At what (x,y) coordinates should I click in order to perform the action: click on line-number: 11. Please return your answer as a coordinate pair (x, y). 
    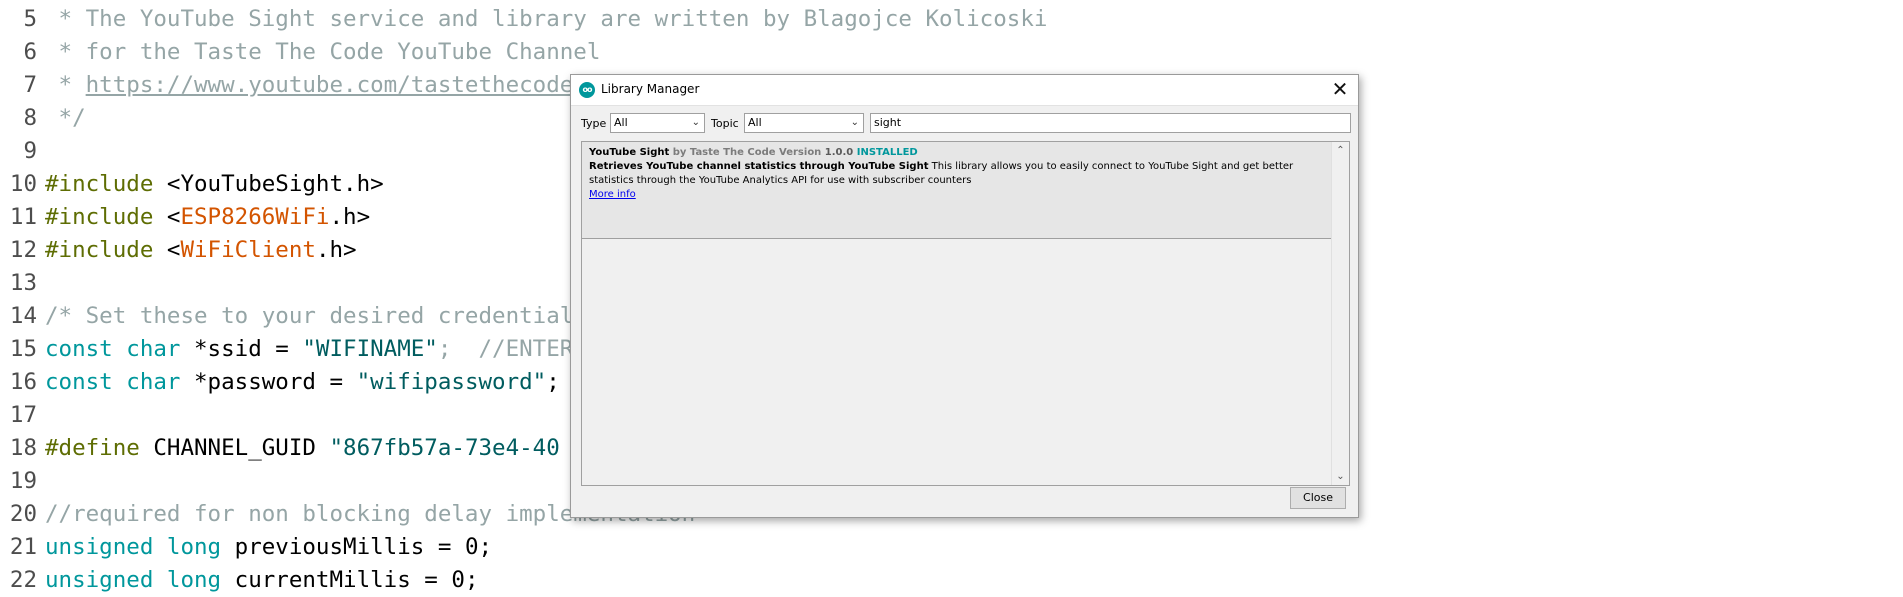
    Looking at the image, I should click on (23, 217).